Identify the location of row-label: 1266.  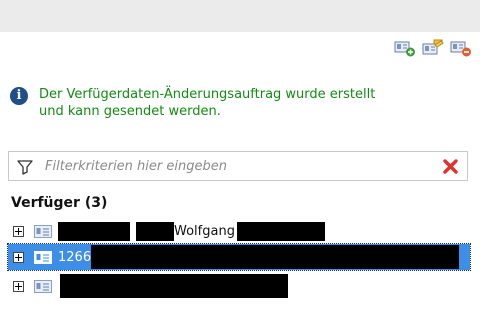
(75, 257).